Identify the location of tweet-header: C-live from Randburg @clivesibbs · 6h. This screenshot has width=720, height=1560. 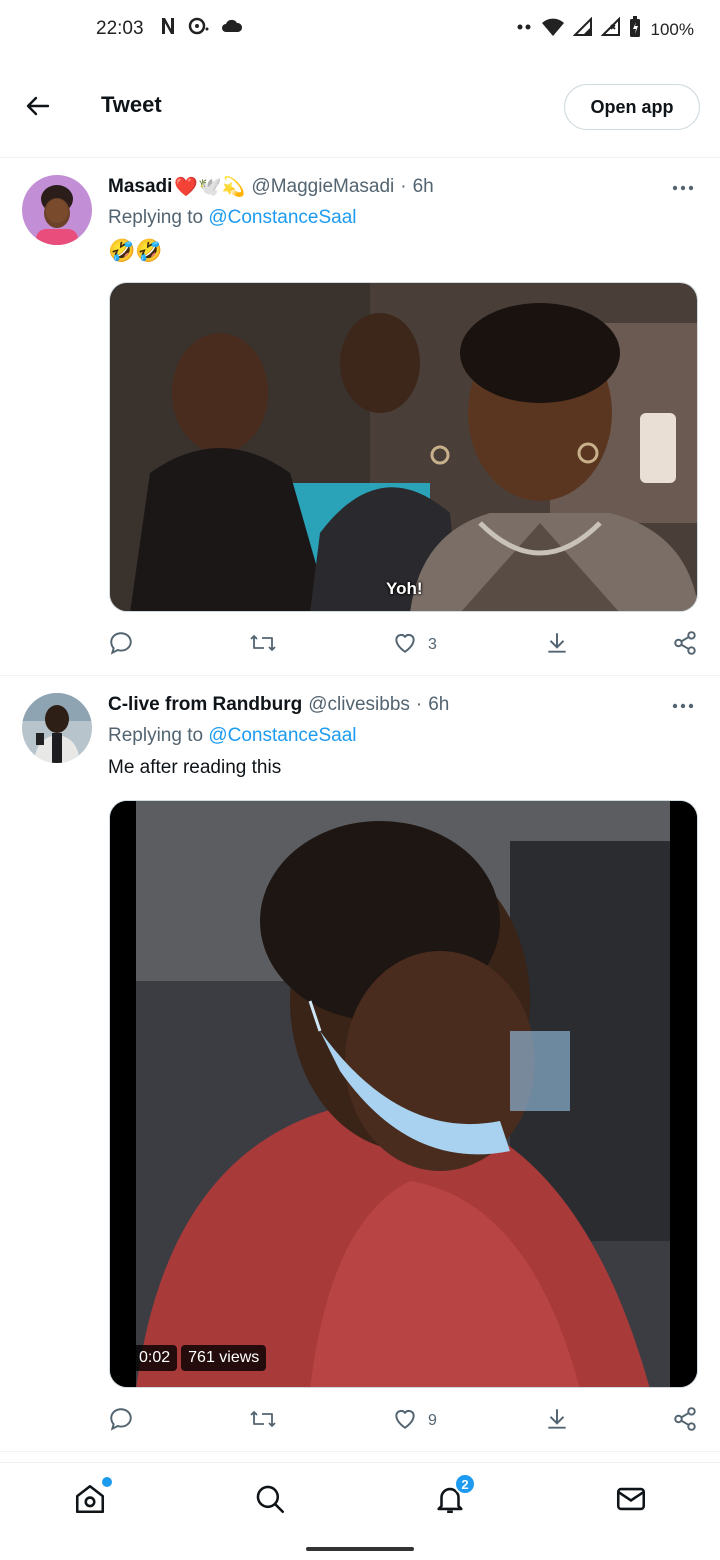
(402, 705).